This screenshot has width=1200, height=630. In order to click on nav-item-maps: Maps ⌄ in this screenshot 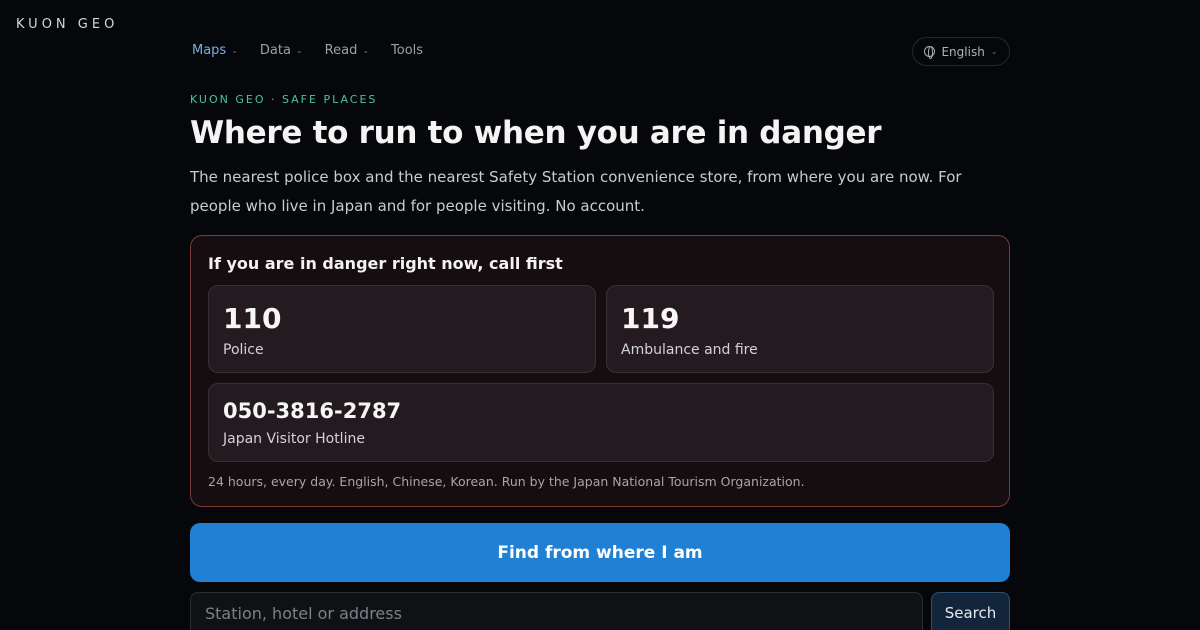, I will do `click(215, 50)`.